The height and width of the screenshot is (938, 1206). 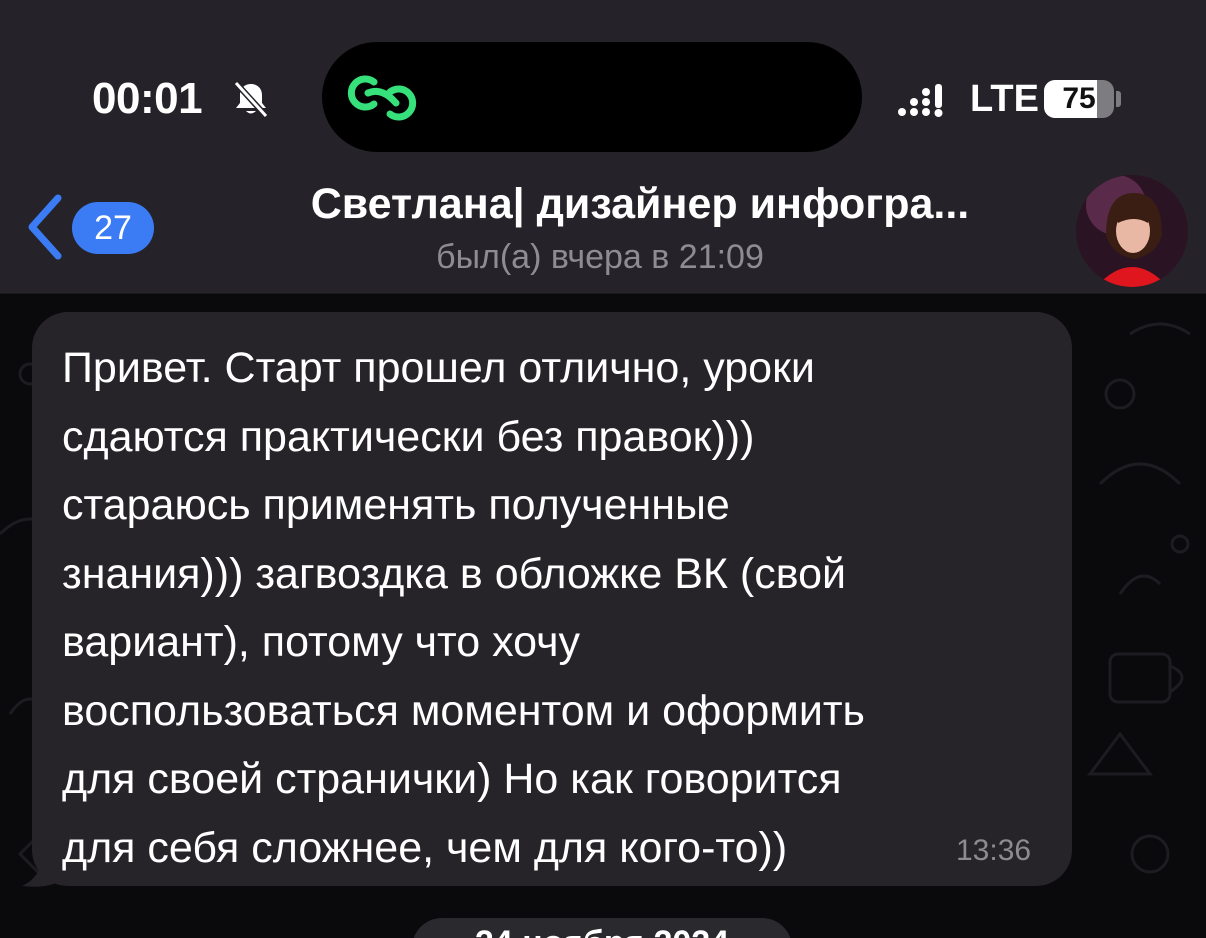 What do you see at coordinates (994, 850) in the screenshot?
I see `message-time: 13:36` at bounding box center [994, 850].